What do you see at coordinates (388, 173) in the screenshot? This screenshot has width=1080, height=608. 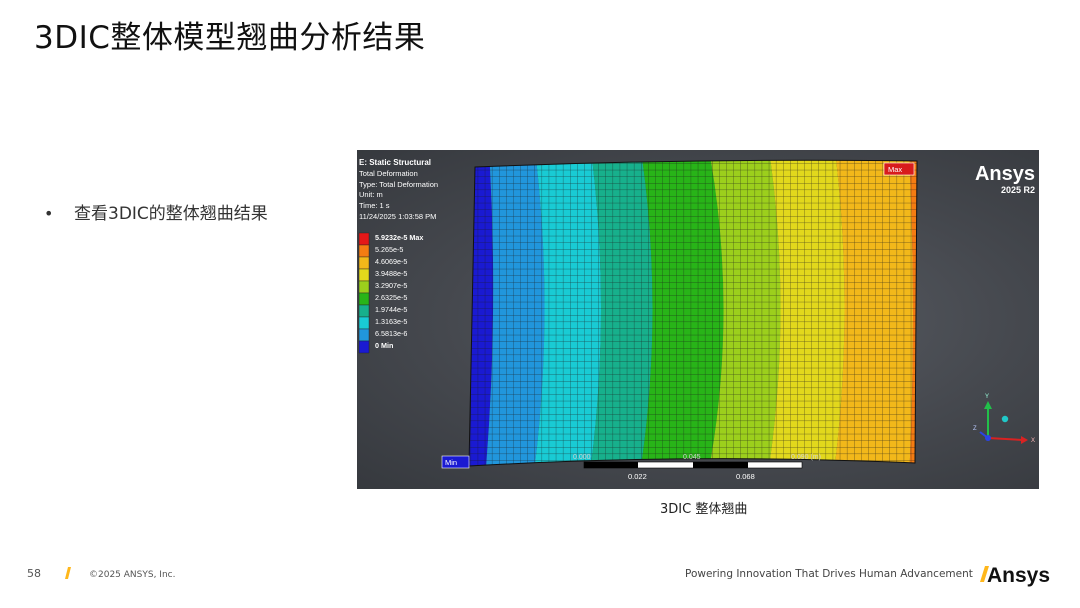 I see `info-line: Total Deformation` at bounding box center [388, 173].